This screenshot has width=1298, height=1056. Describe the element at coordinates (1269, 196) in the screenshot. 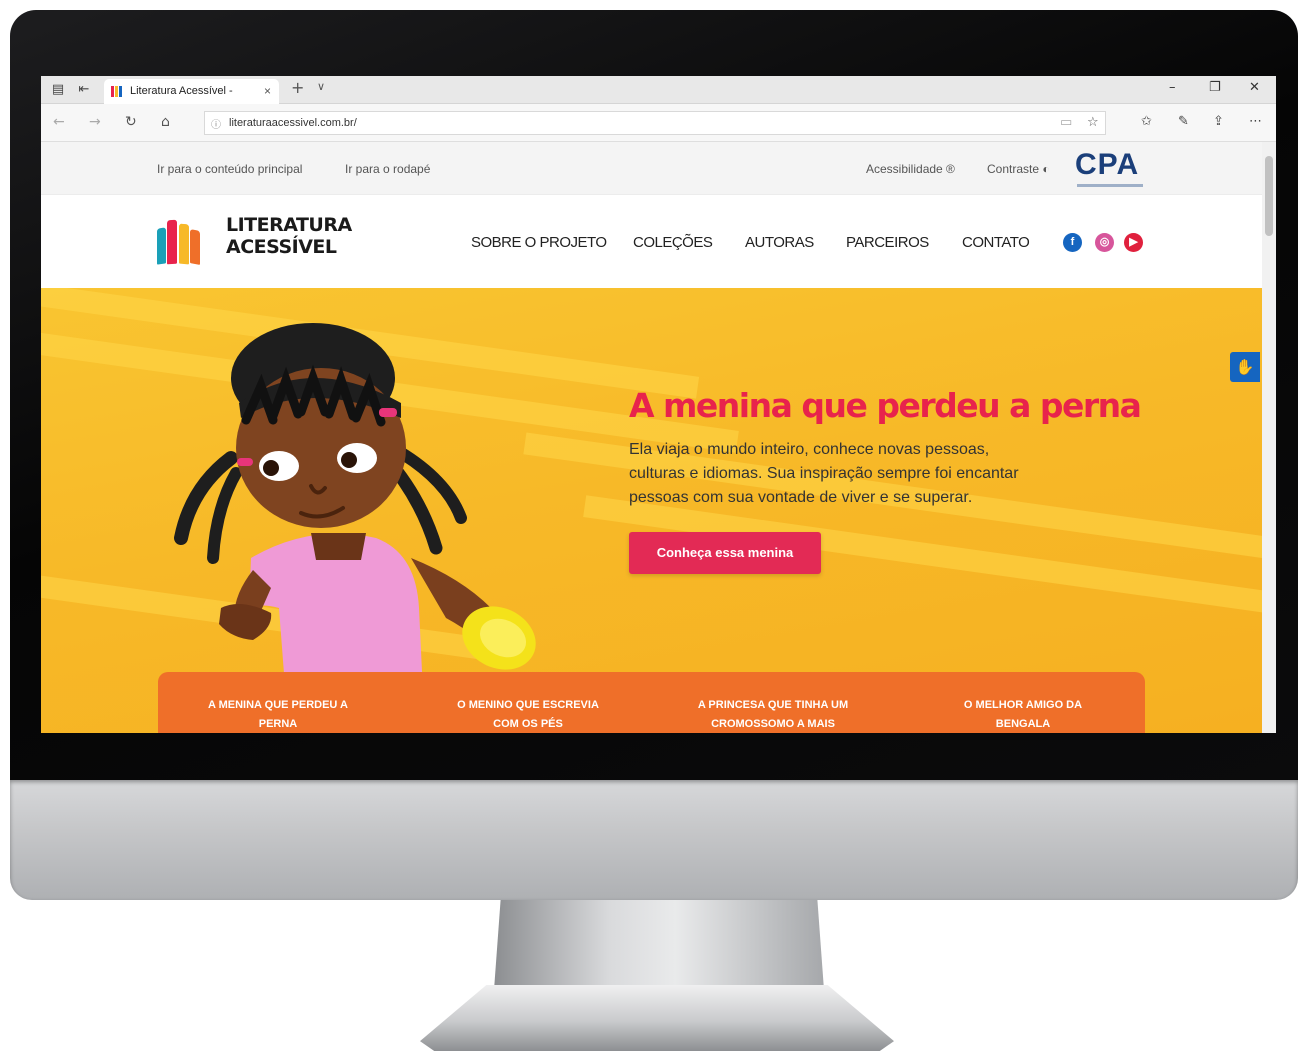

I see `scrollbar-thumb` at that location.